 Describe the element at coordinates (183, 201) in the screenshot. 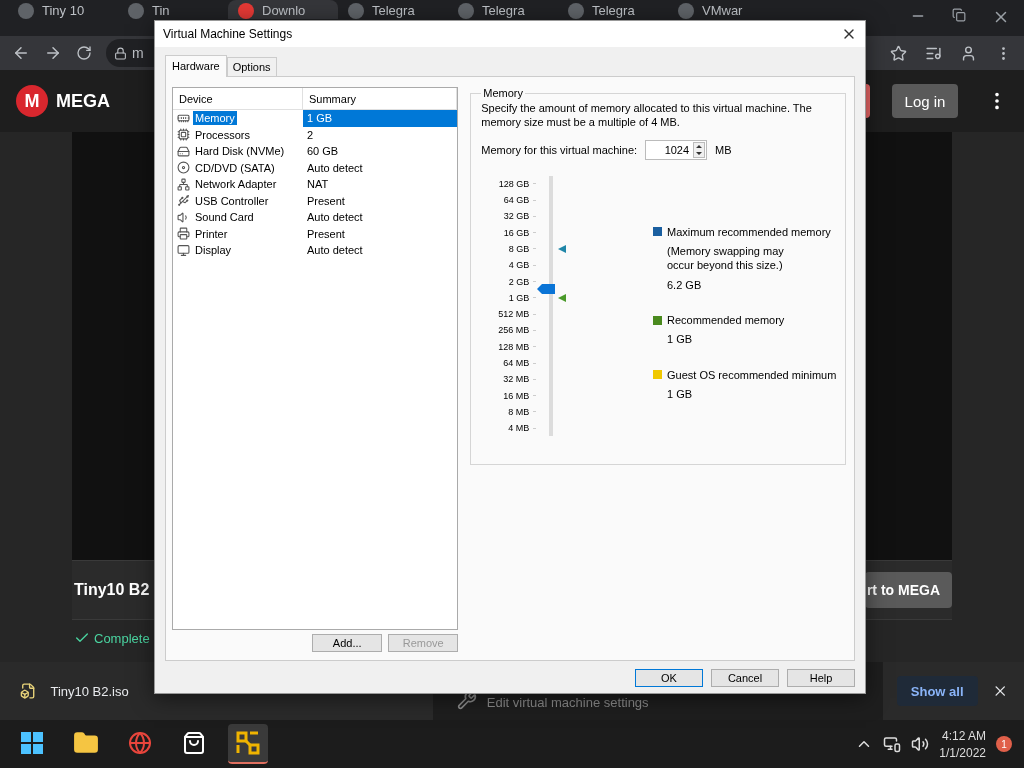

I see `usb-icon` at that location.